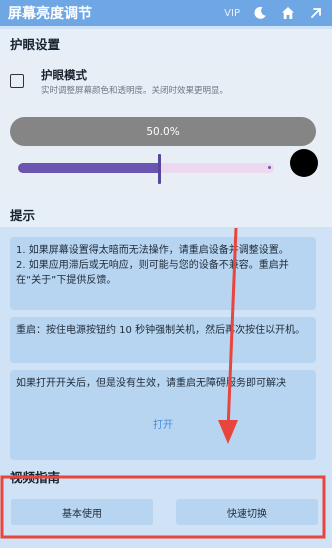  I want to click on opacity-pill: 50.0%, so click(163, 131).